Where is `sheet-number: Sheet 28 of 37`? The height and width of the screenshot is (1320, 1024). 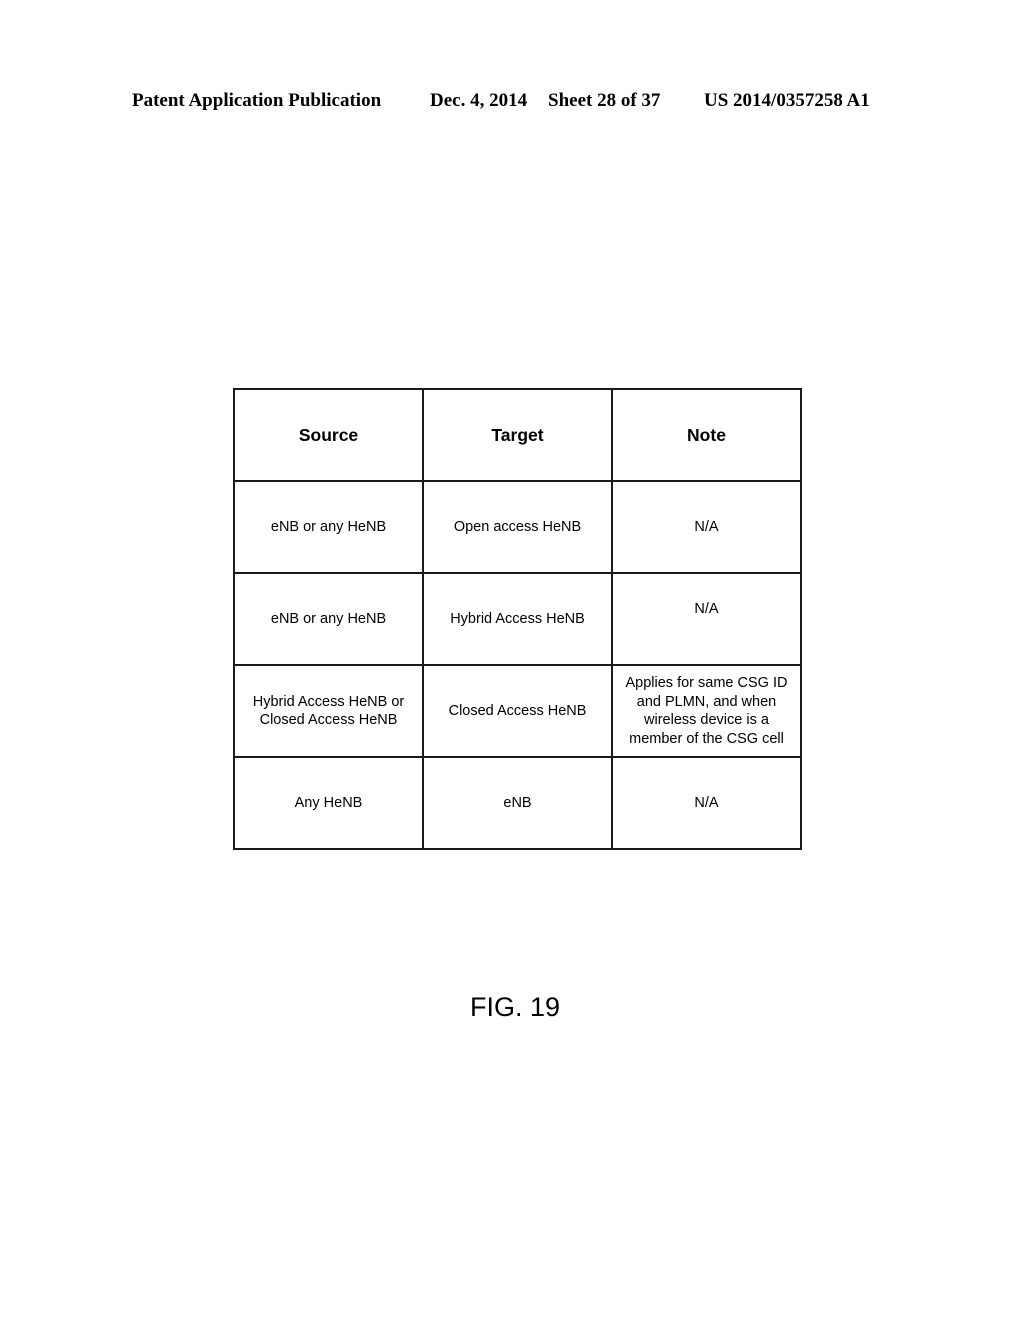
sheet-number: Sheet 28 of 37 is located at coordinates (604, 100).